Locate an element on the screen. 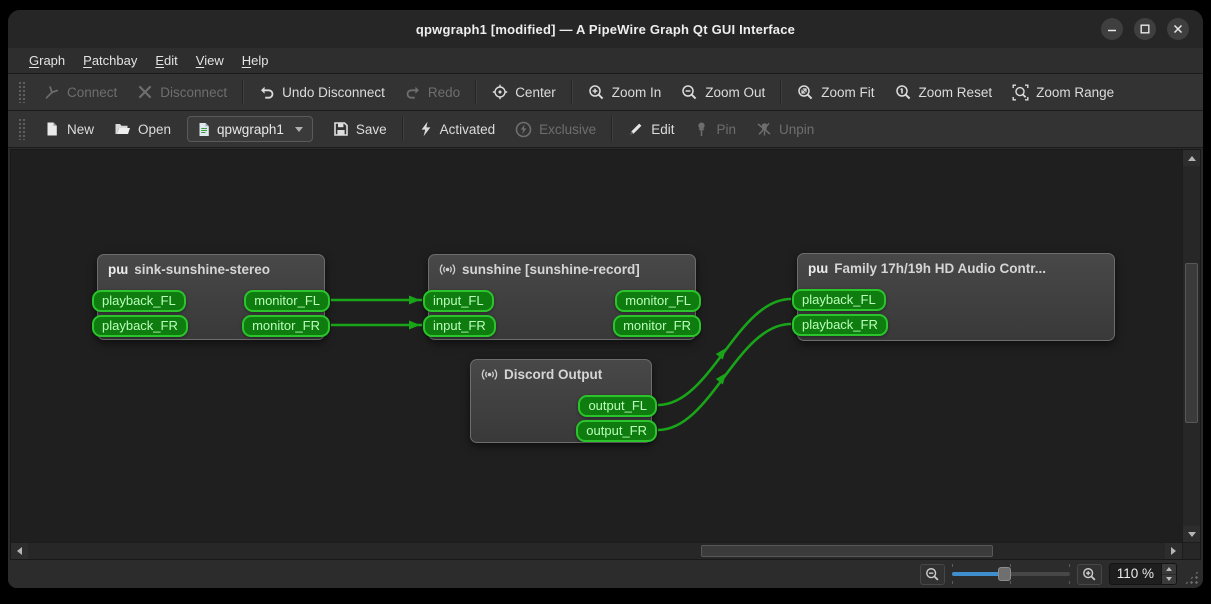 The width and height of the screenshot is (1211, 604). menu-patchbay-rest: atchbay is located at coordinates (114, 60).